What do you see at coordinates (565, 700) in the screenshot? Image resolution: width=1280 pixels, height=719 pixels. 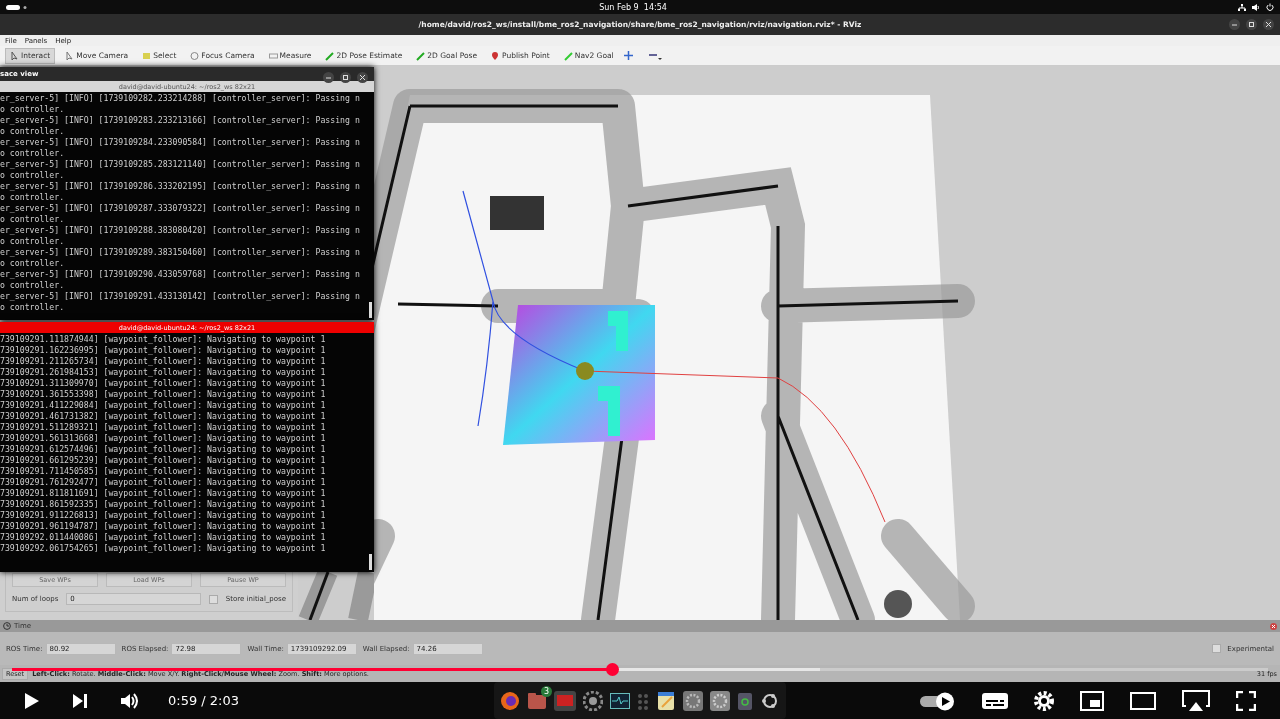 I see `terminal-icon` at bounding box center [565, 700].